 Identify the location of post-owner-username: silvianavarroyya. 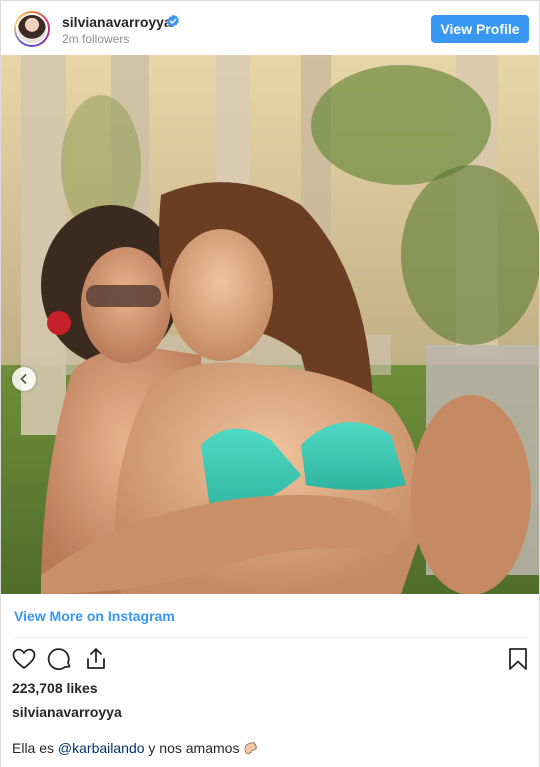
(67, 712).